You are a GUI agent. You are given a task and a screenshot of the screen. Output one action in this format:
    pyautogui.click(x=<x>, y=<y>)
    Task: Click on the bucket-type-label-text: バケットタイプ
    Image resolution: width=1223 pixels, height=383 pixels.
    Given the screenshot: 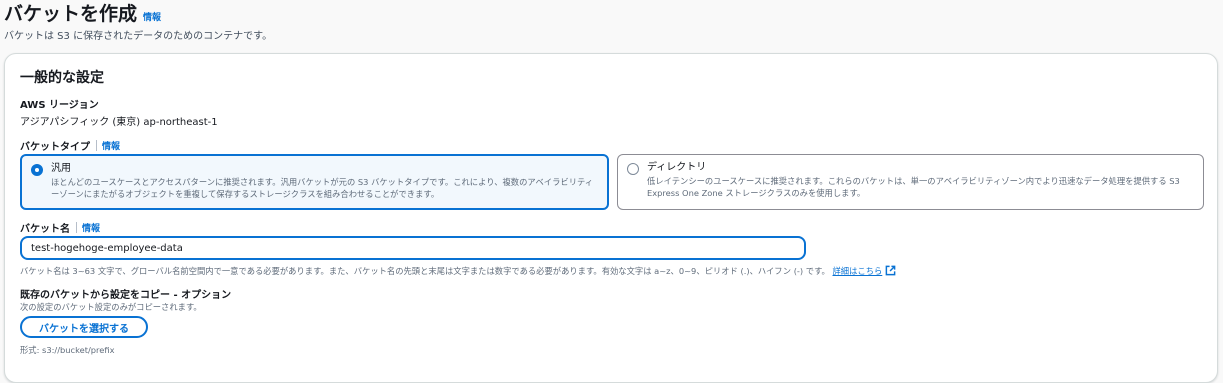 What is the action you would take?
    pyautogui.click(x=55, y=147)
    